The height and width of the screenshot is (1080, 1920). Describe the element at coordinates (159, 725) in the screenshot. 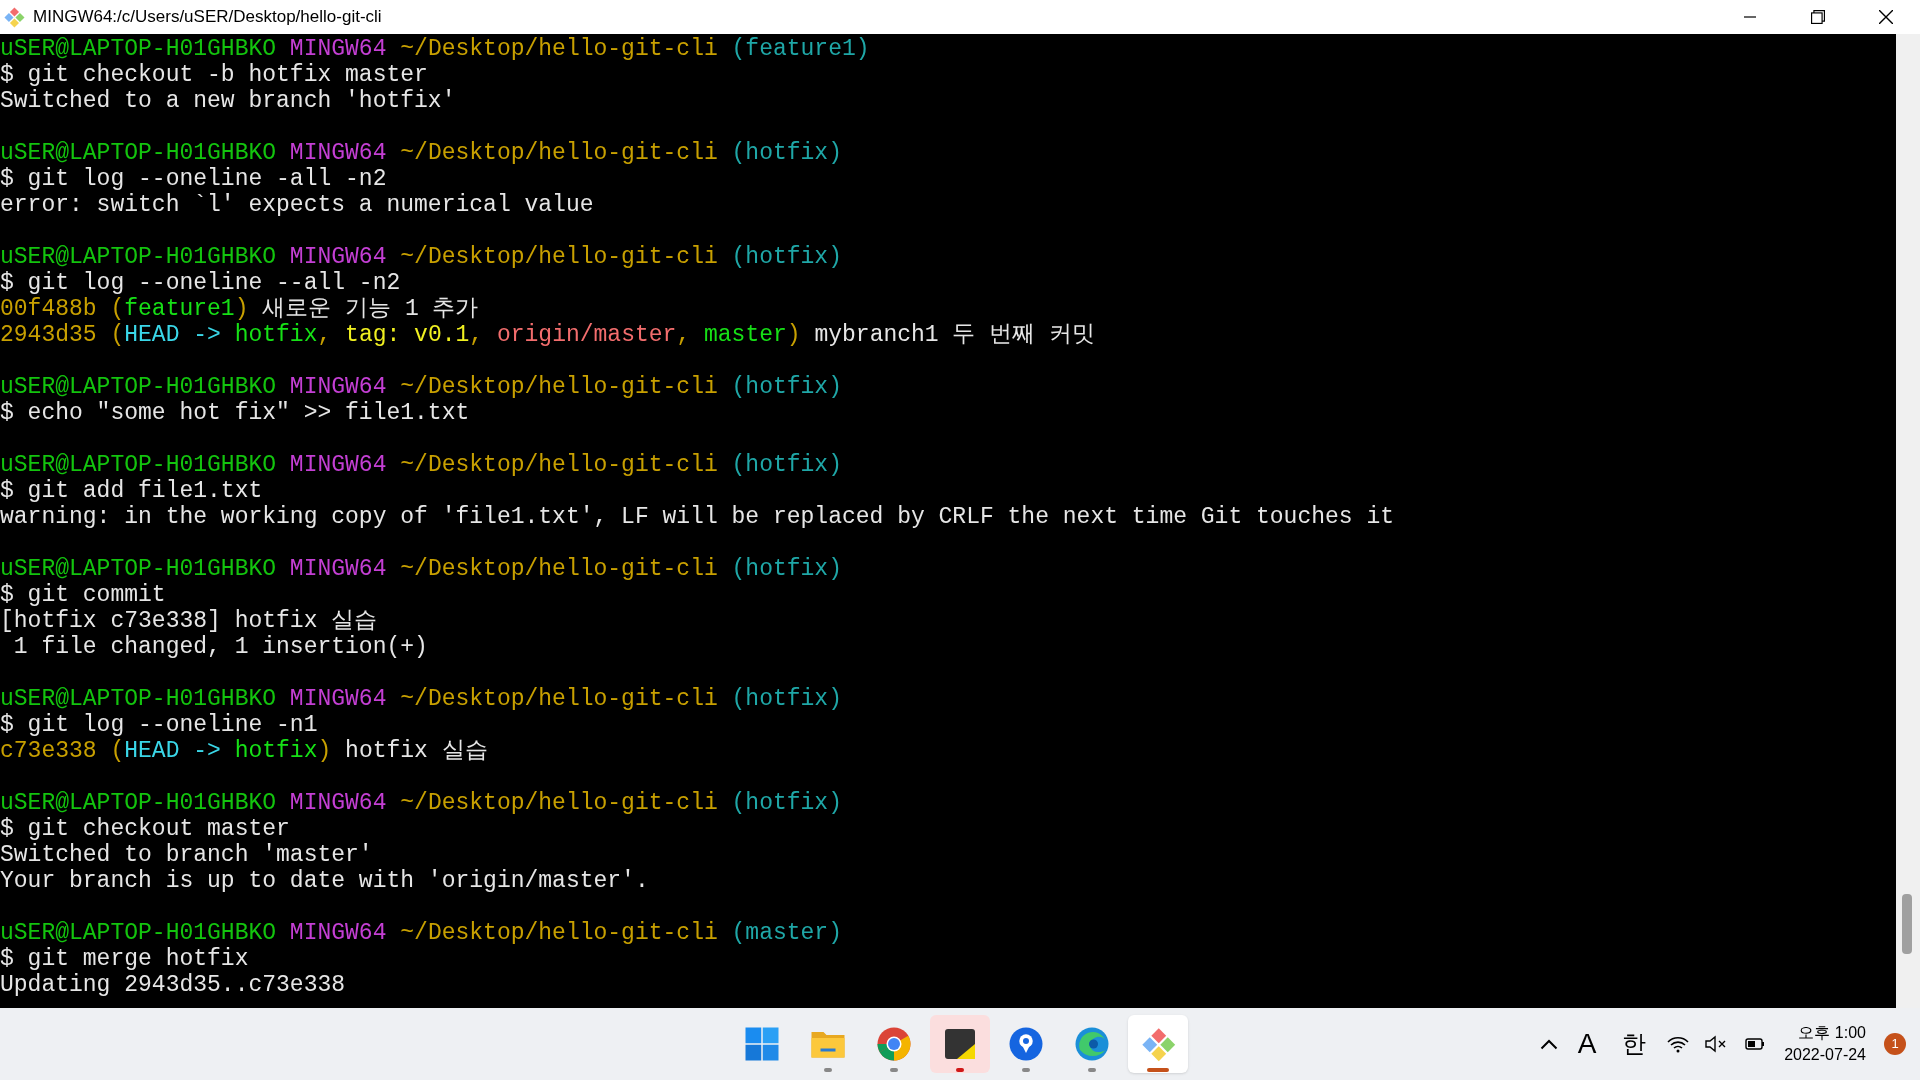

I see `terminal-line: $ git log --oneline -n1` at that location.